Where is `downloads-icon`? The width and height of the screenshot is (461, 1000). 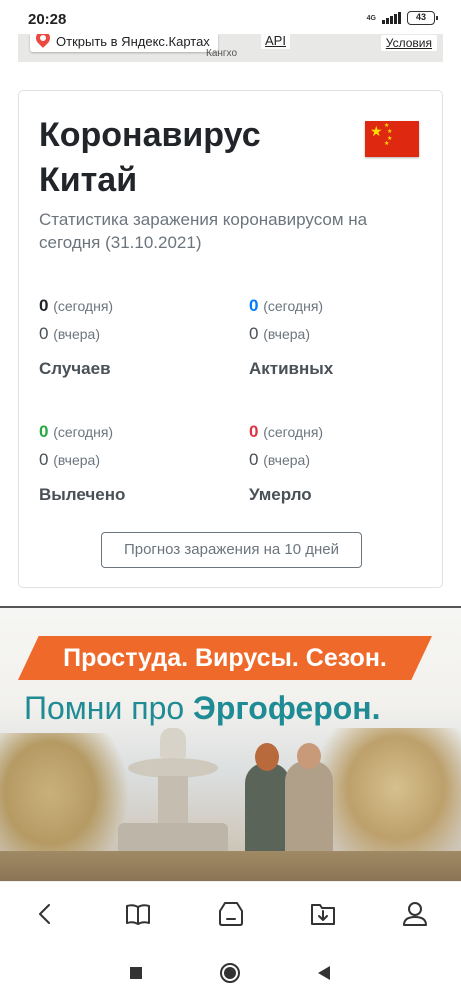
downloads-icon is located at coordinates (323, 914).